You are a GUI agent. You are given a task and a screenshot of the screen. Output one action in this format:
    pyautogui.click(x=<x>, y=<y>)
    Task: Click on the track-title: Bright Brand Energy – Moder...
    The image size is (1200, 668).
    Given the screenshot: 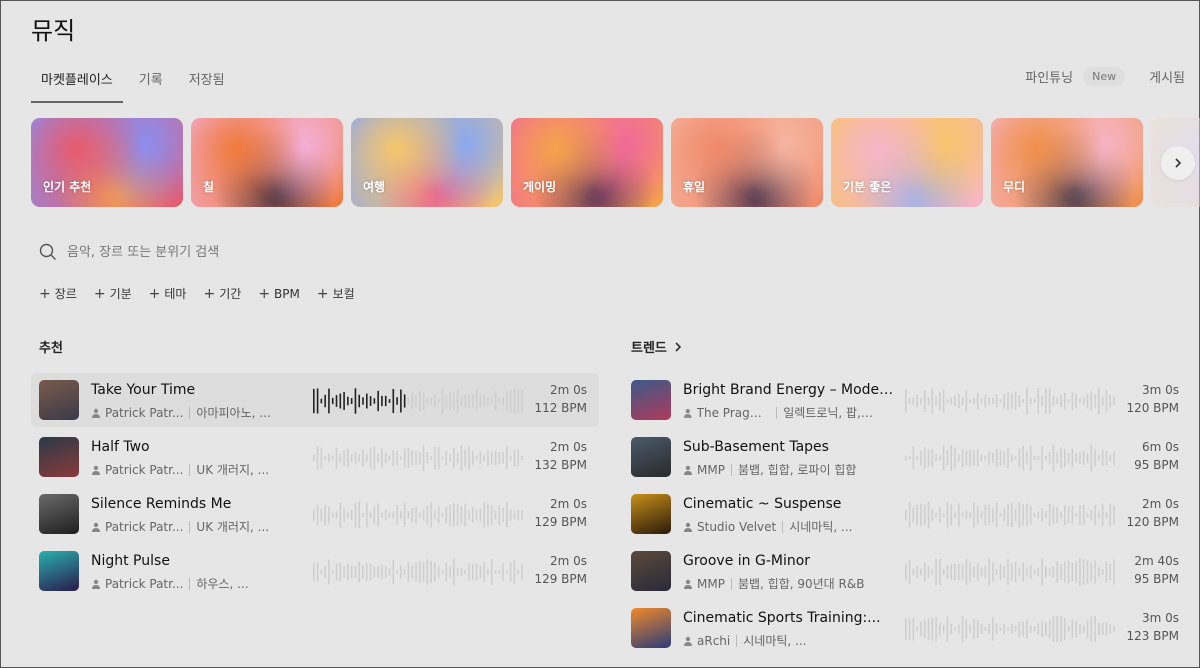 What is the action you would take?
    pyautogui.click(x=789, y=390)
    